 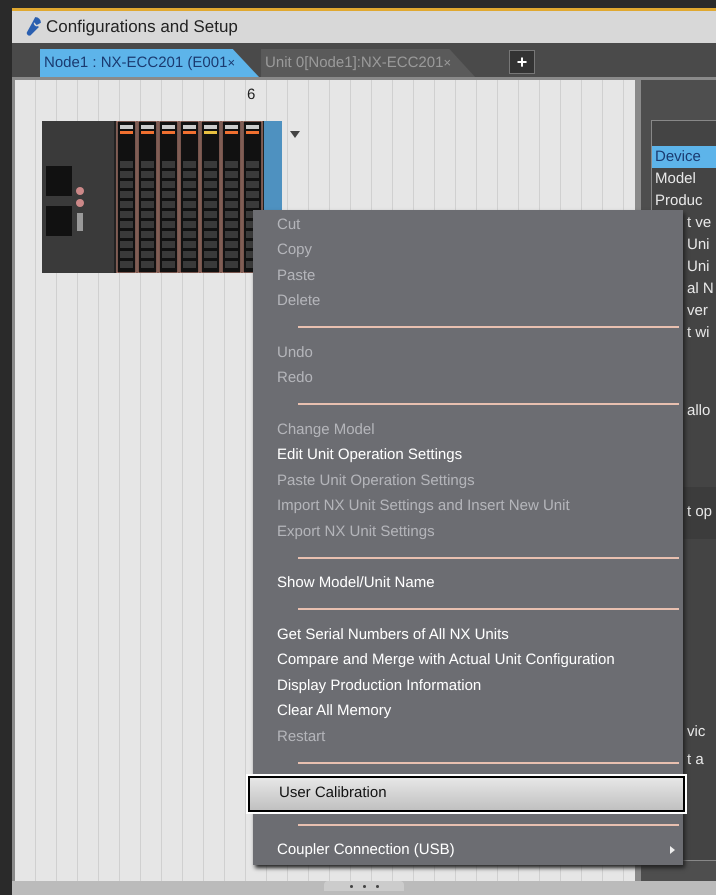 What do you see at coordinates (468, 660) in the screenshot?
I see `menu-item: Compare and Merge with Actual Unit Configuration` at bounding box center [468, 660].